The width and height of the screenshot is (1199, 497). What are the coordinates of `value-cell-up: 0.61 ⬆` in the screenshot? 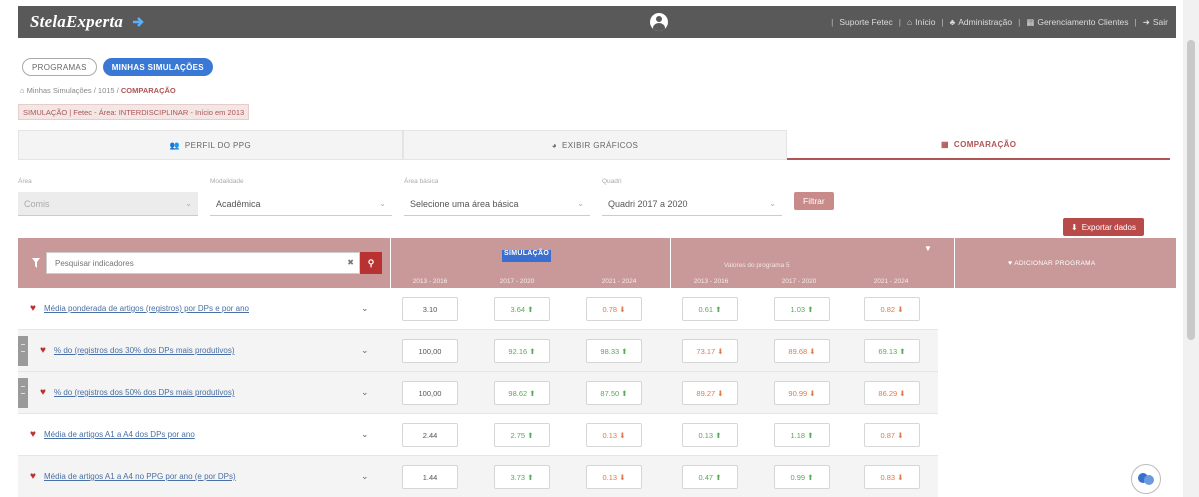 It's located at (710, 309).